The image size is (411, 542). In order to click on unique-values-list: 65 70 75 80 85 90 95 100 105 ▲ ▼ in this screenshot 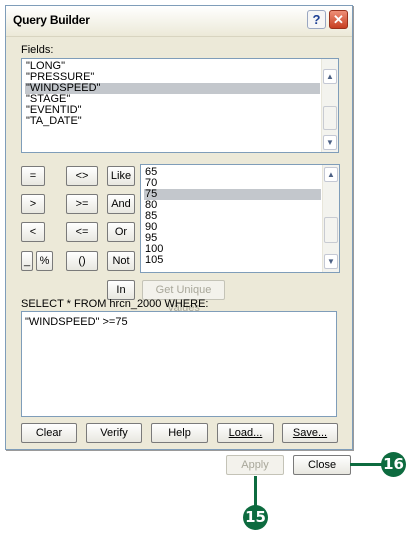, I will do `click(240, 218)`.